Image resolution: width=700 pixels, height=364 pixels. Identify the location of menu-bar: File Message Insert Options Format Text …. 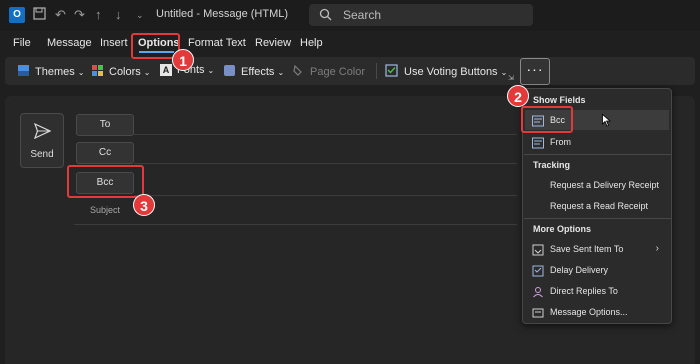
(350, 43).